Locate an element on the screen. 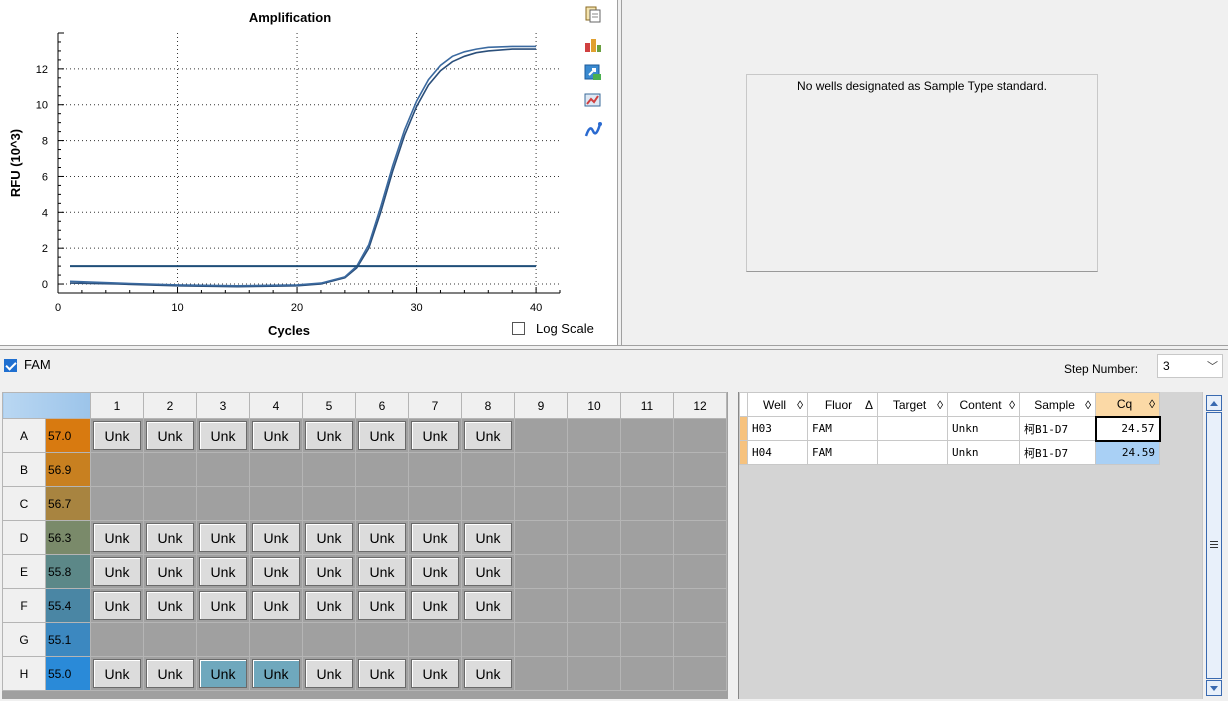 This screenshot has width=1228, height=701. plate-column-header: 8 is located at coordinates (488, 405).